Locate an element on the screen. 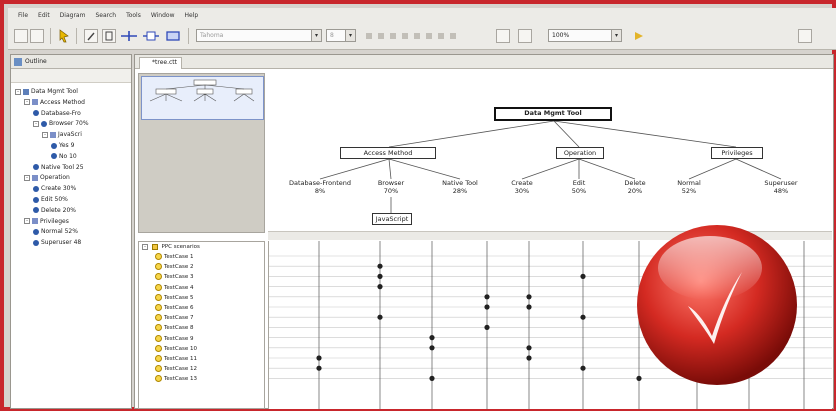  test-case-label: TestCase 2 is located at coordinates (179, 267).